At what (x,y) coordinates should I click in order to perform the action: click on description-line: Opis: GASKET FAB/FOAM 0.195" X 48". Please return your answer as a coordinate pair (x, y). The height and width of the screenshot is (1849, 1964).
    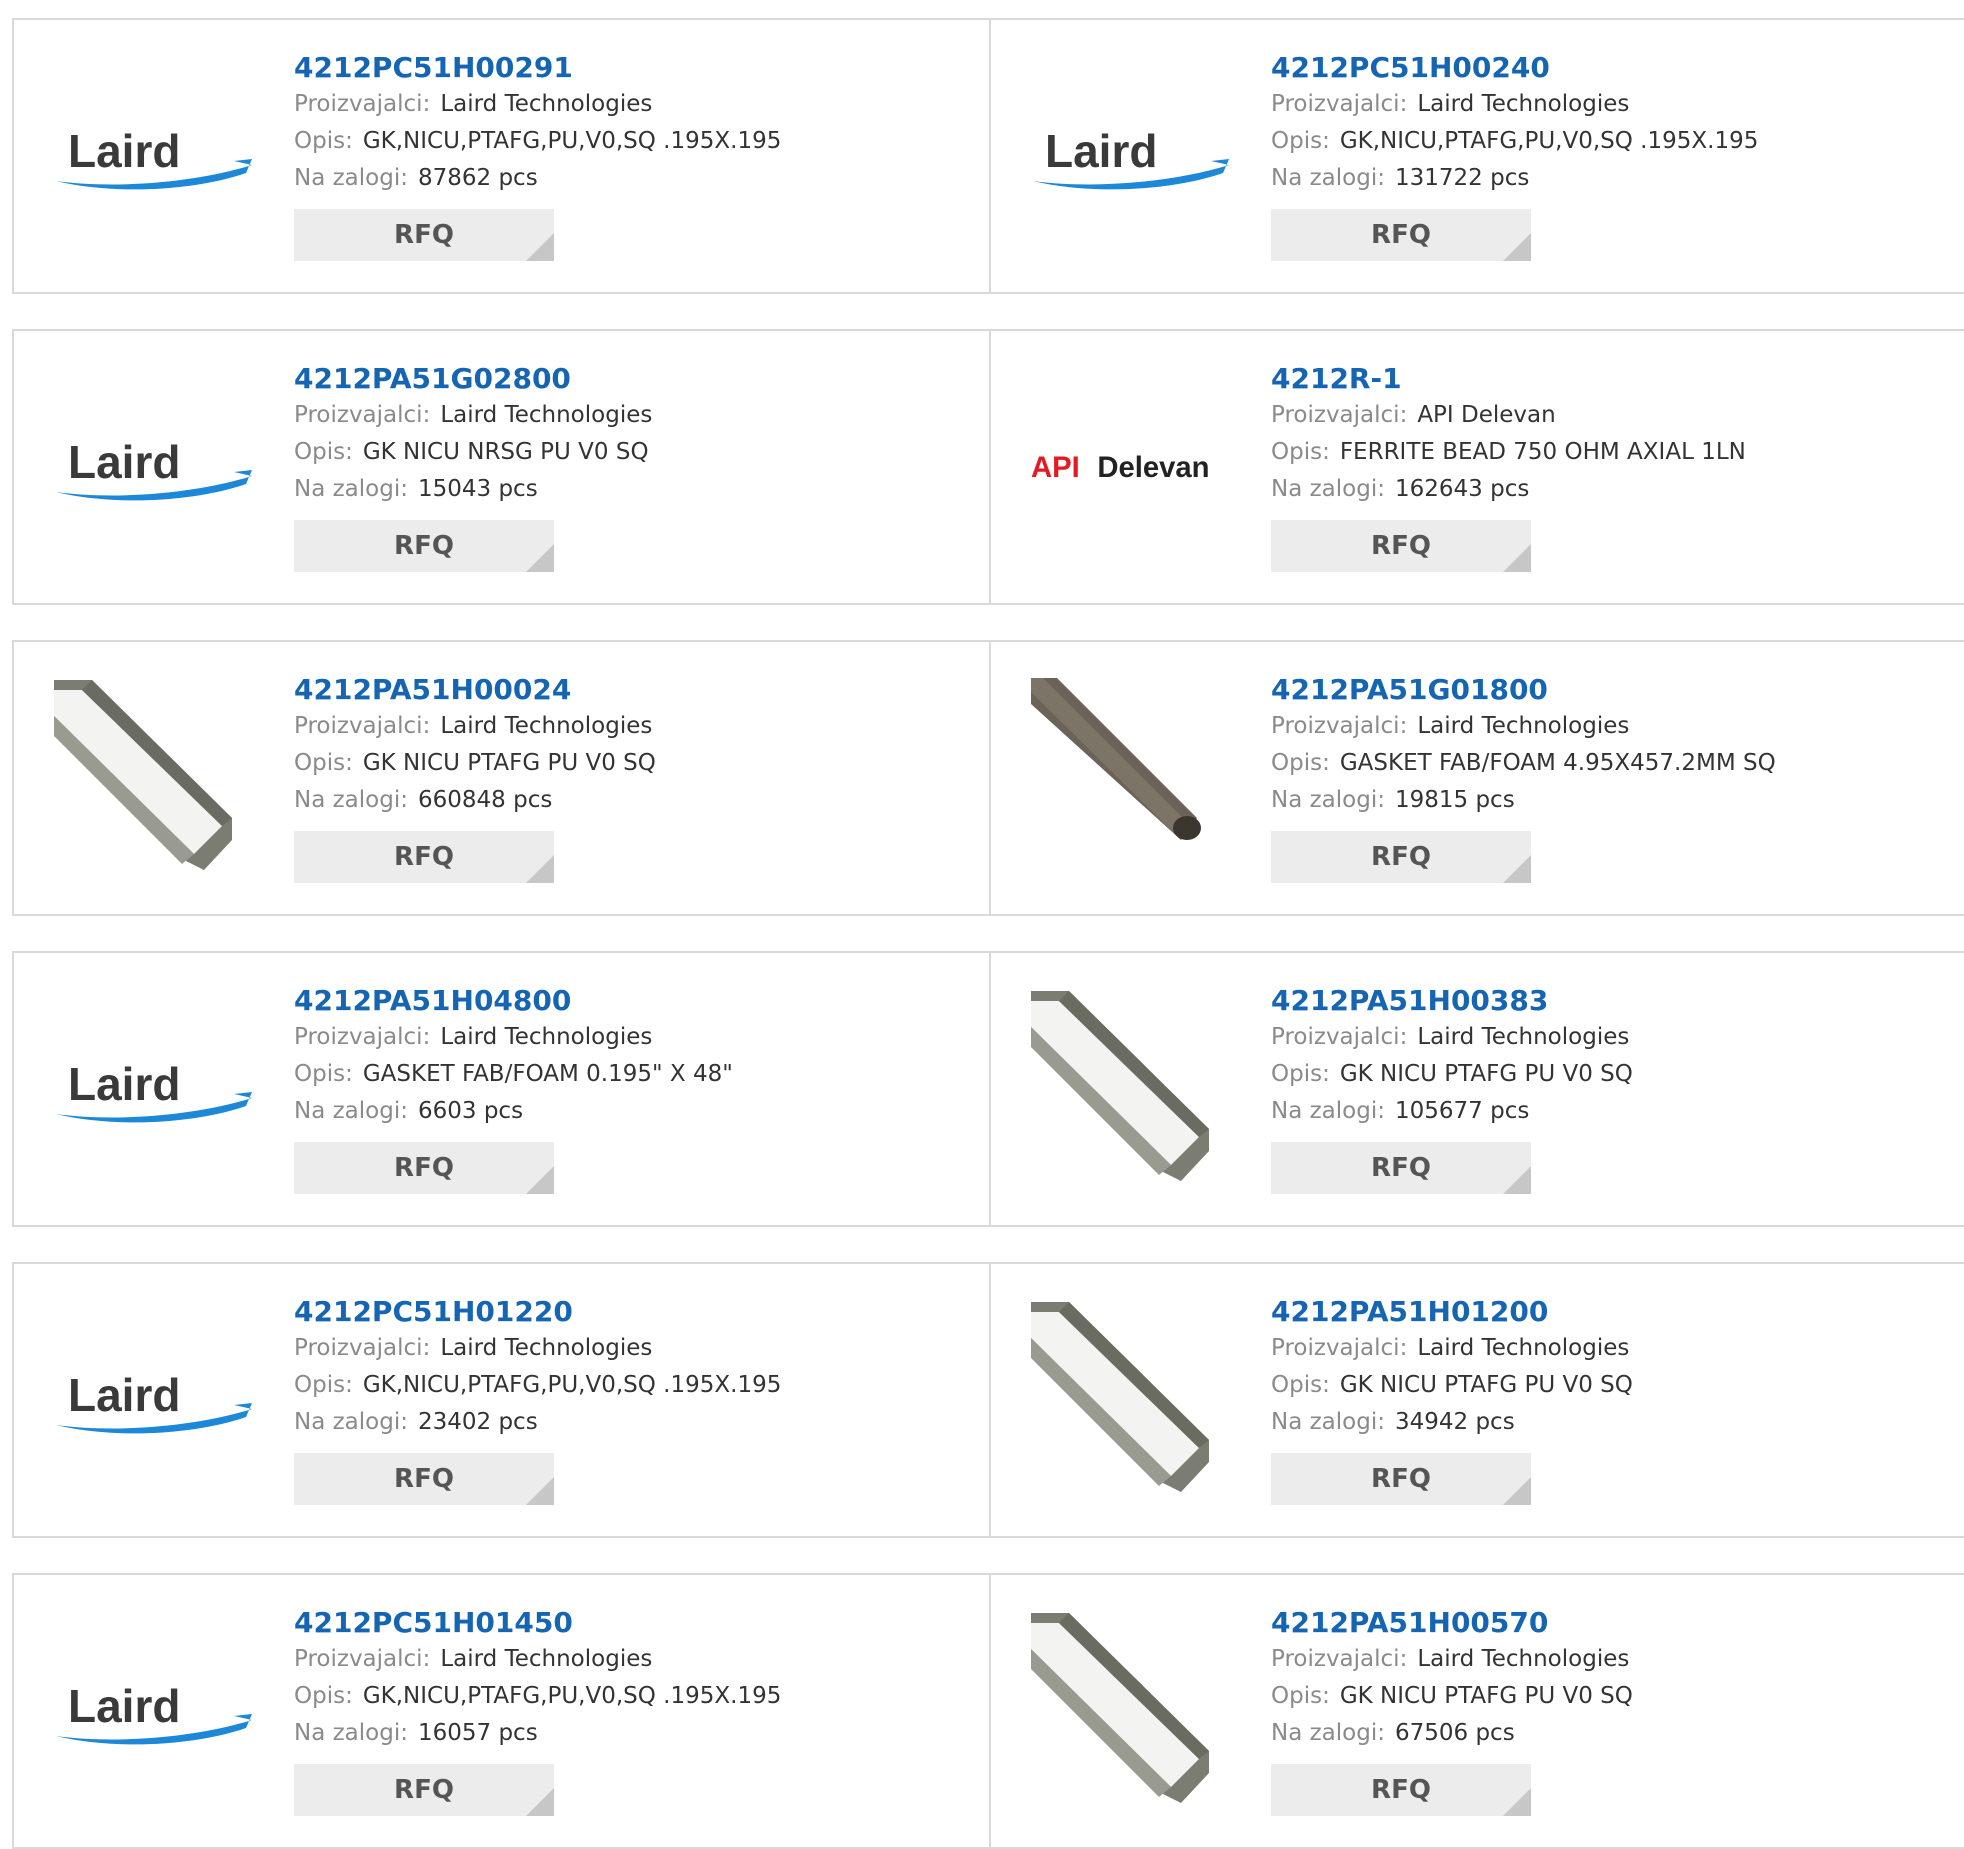
    Looking at the image, I should click on (634, 1074).